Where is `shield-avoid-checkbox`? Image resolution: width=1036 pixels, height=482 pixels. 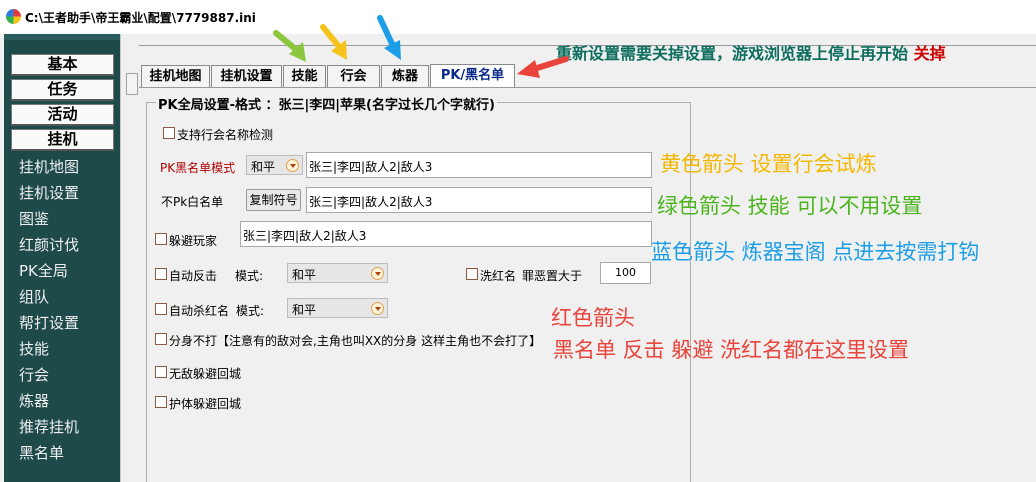 shield-avoid-checkbox is located at coordinates (161, 402).